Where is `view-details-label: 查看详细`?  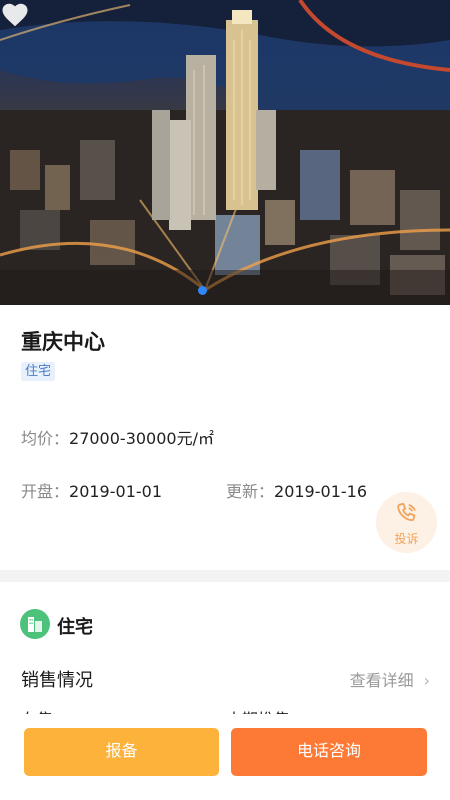 view-details-label: 查看详细 is located at coordinates (381, 680).